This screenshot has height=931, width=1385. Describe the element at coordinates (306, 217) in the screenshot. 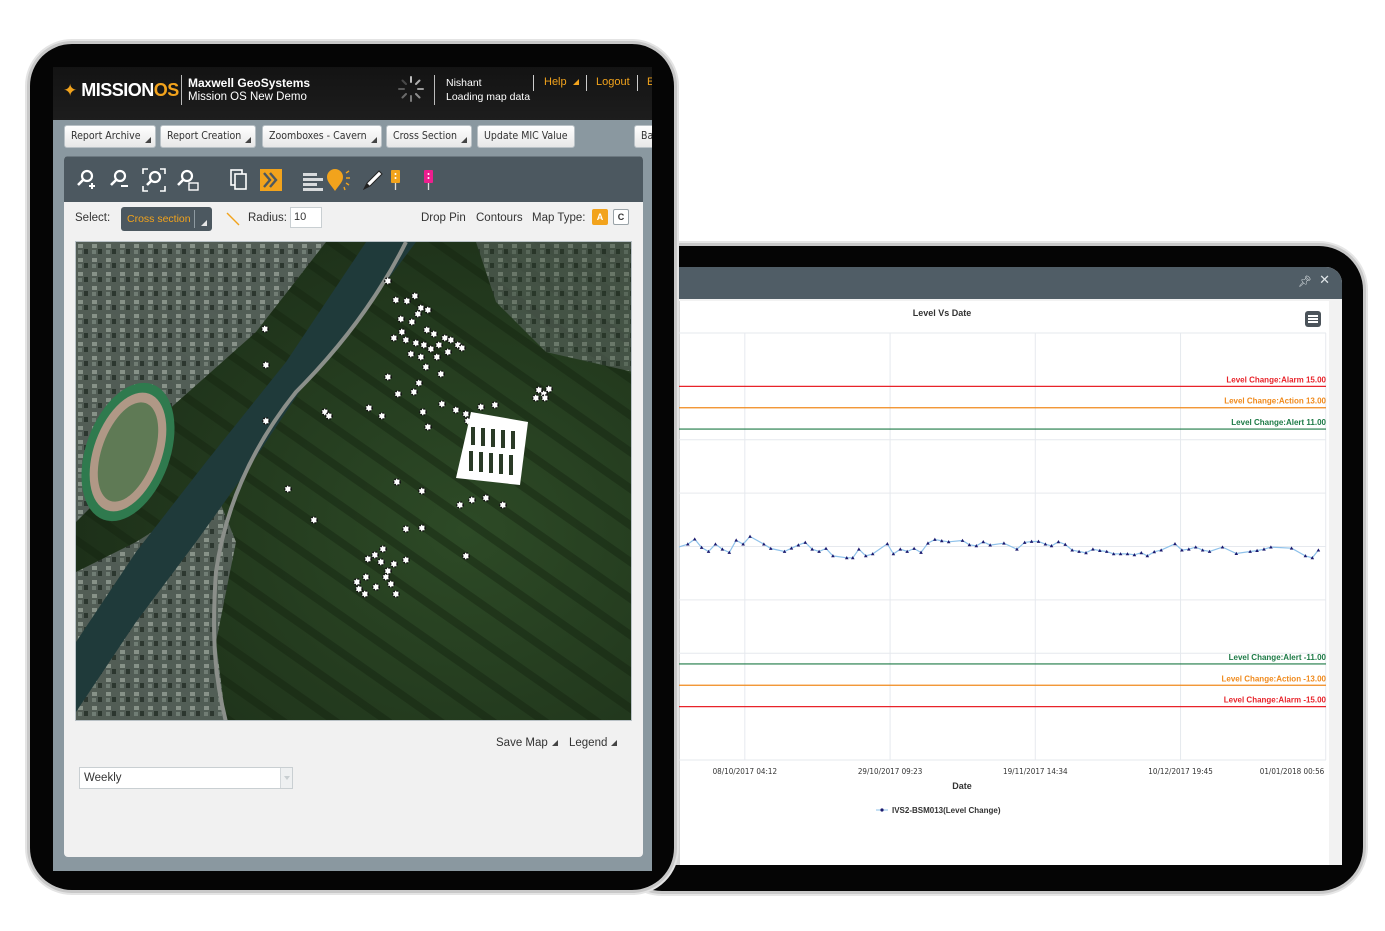

I see `radius-input: 10` at that location.